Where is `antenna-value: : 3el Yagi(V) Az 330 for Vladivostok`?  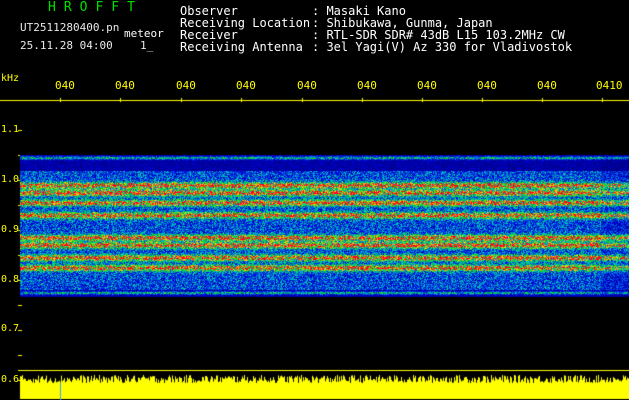
antenna-value: : 3el Yagi(V) Az 330 for Vladivostok is located at coordinates (442, 47).